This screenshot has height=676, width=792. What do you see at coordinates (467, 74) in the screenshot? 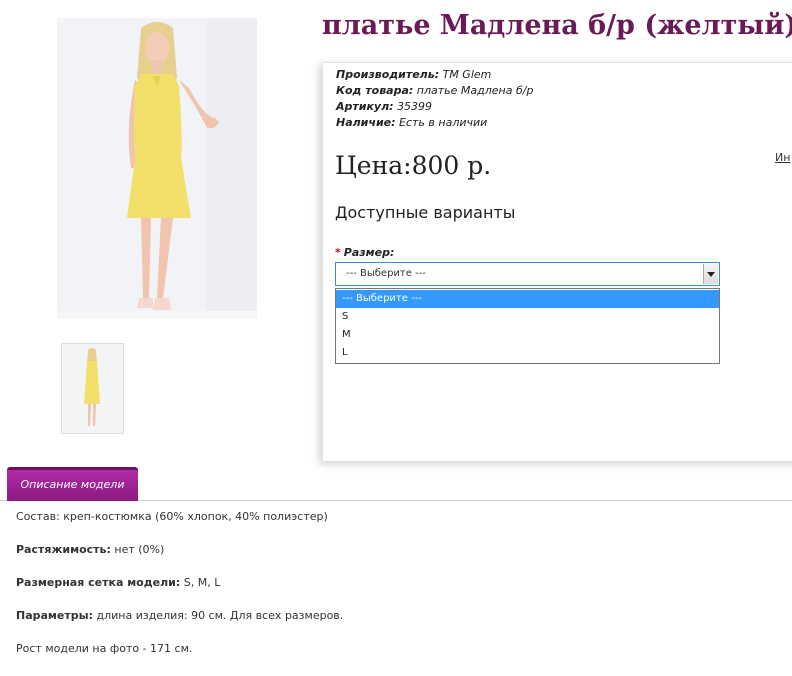
I see `spec-value: TM Glem` at bounding box center [467, 74].